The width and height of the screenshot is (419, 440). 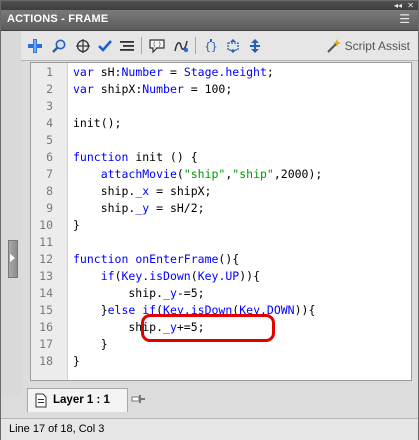 I want to click on code-token: -=5;, so click(x=190, y=293).